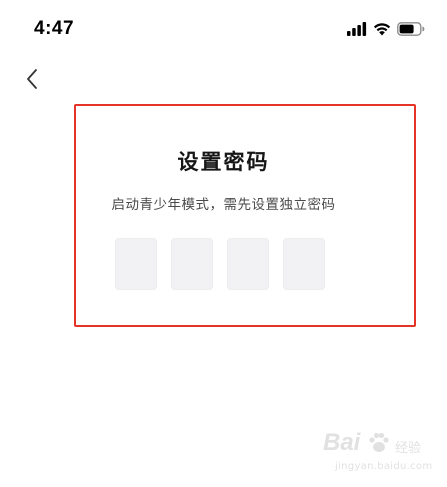 This screenshot has width=447, height=487. Describe the element at coordinates (382, 30) in the screenshot. I see `wifi-icon` at that location.